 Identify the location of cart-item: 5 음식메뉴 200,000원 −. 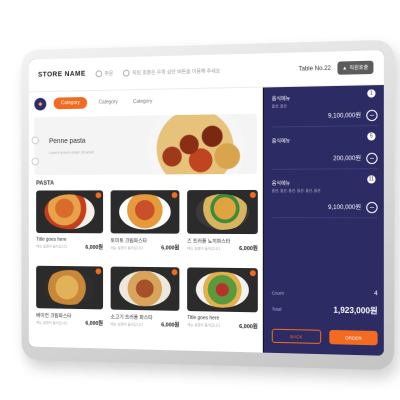
(325, 149).